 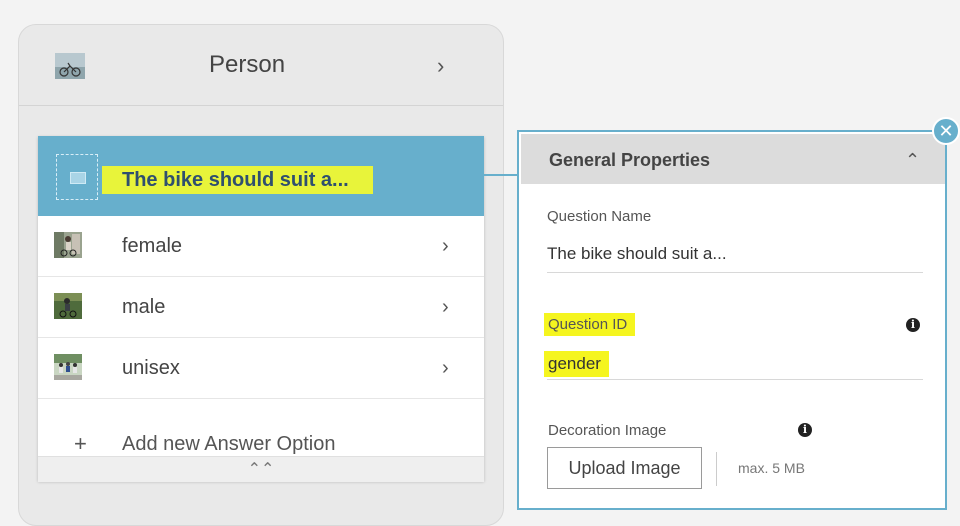 What do you see at coordinates (229, 444) in the screenshot?
I see `add-answer-option-label: Add new Answer Option` at bounding box center [229, 444].